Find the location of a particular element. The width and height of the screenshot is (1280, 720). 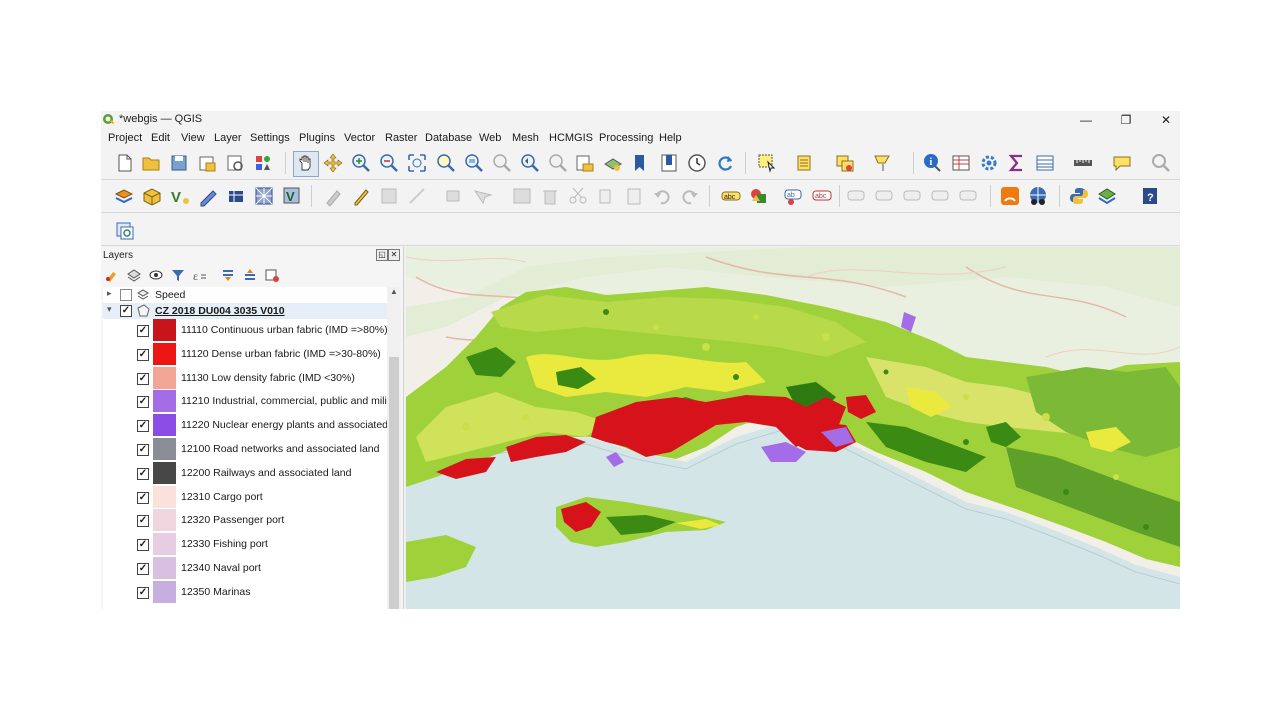

legend-class-row: ✓ 12320 Passenger port is located at coordinates (245, 520).